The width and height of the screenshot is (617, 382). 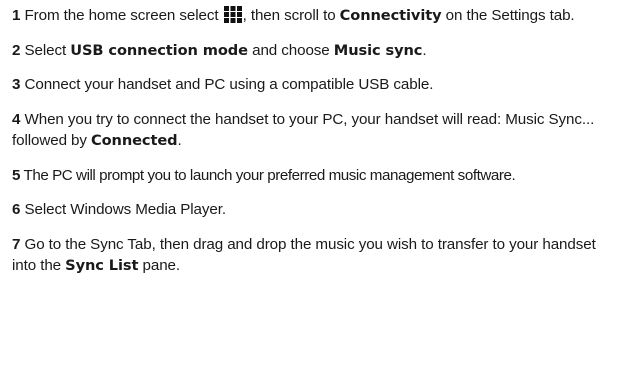 I want to click on step-text: , then scroll to, so click(x=289, y=15).